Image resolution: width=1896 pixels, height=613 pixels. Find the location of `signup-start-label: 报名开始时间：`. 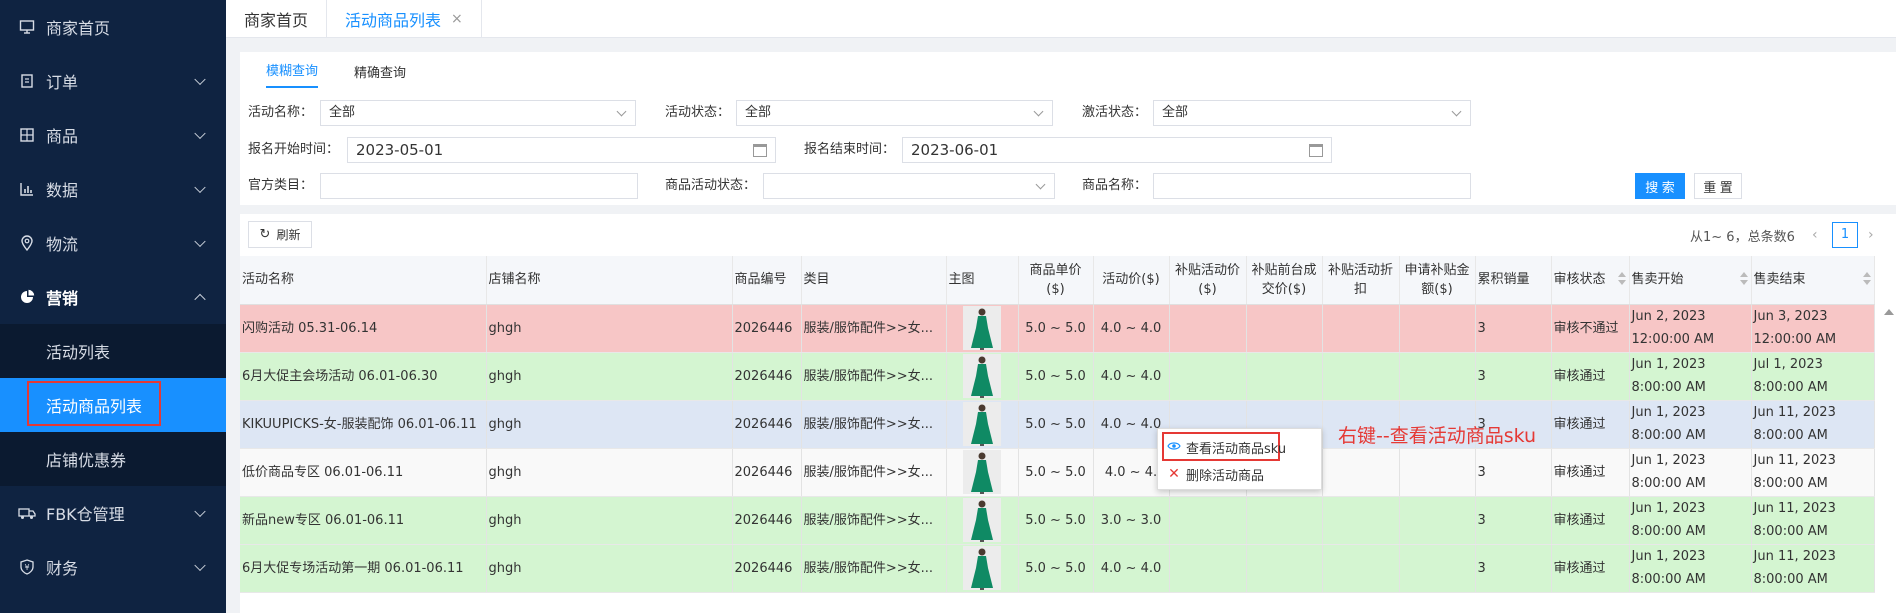

signup-start-label: 报名开始时间： is located at coordinates (294, 149).